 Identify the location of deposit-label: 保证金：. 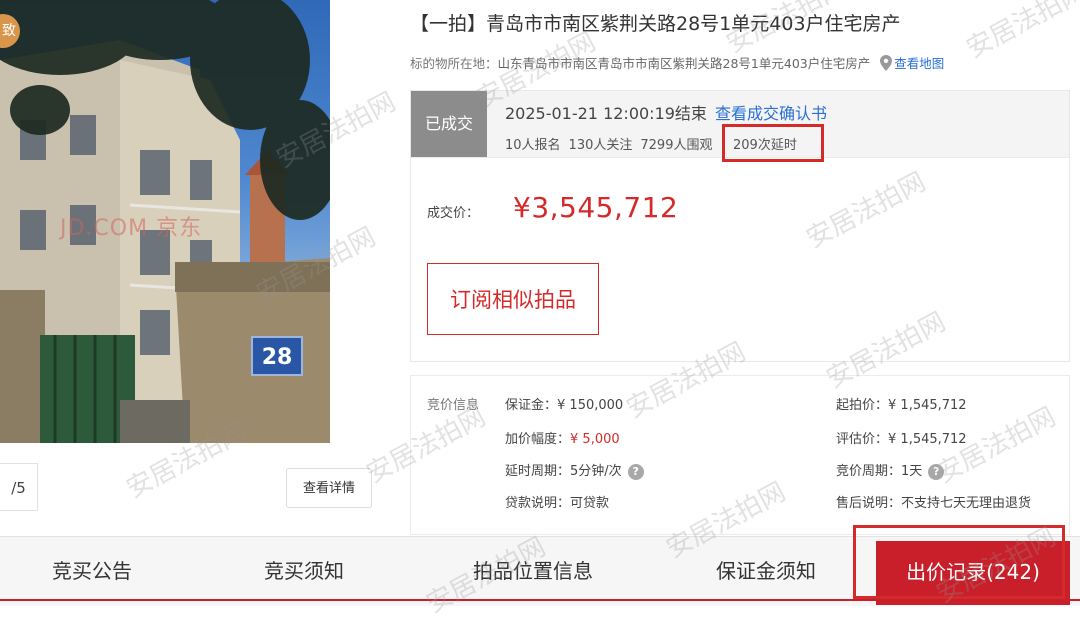
(531, 405).